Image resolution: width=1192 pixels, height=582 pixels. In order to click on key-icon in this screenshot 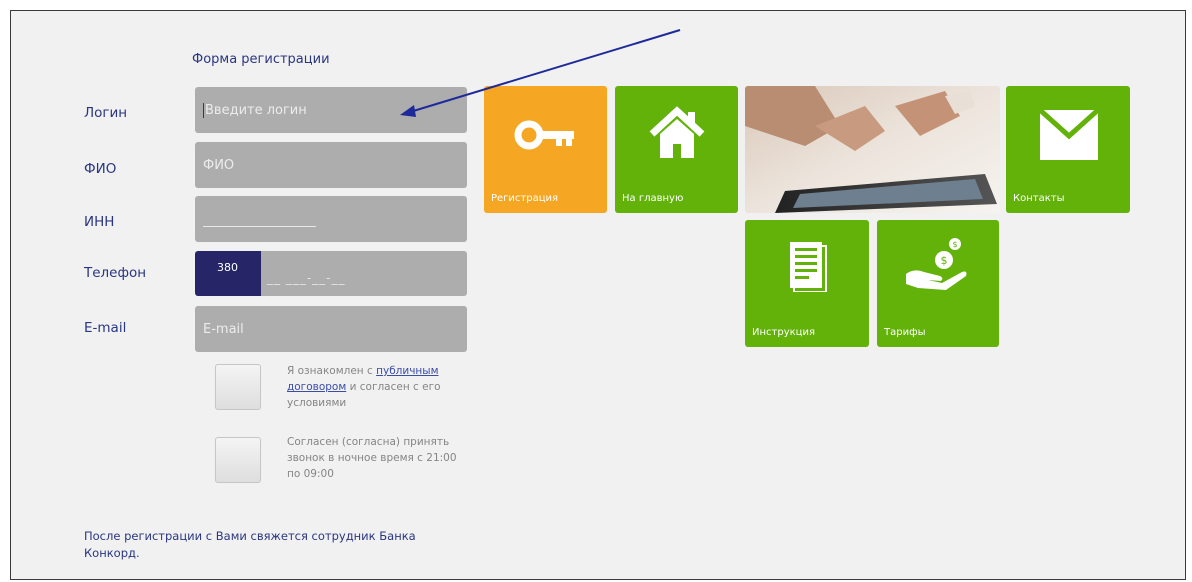, I will do `click(544, 135)`.